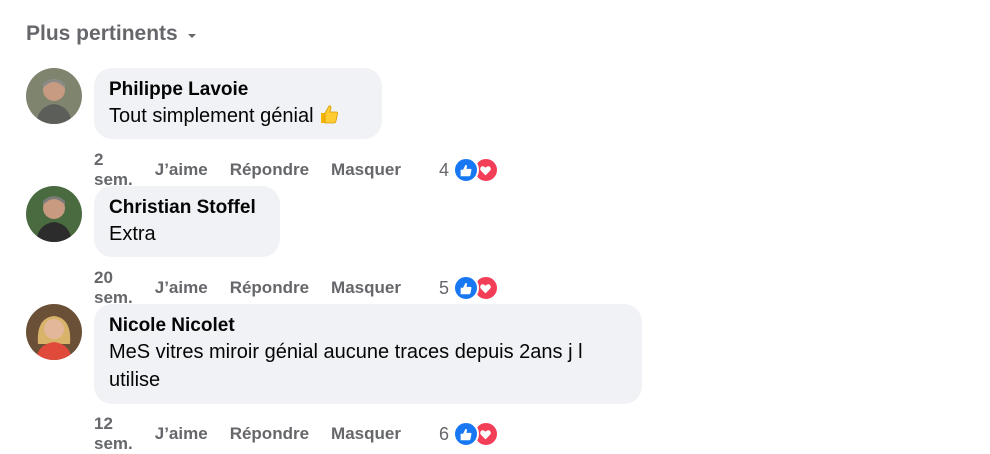  What do you see at coordinates (102, 33) in the screenshot?
I see `sort-label: Plus pertinents` at bounding box center [102, 33].